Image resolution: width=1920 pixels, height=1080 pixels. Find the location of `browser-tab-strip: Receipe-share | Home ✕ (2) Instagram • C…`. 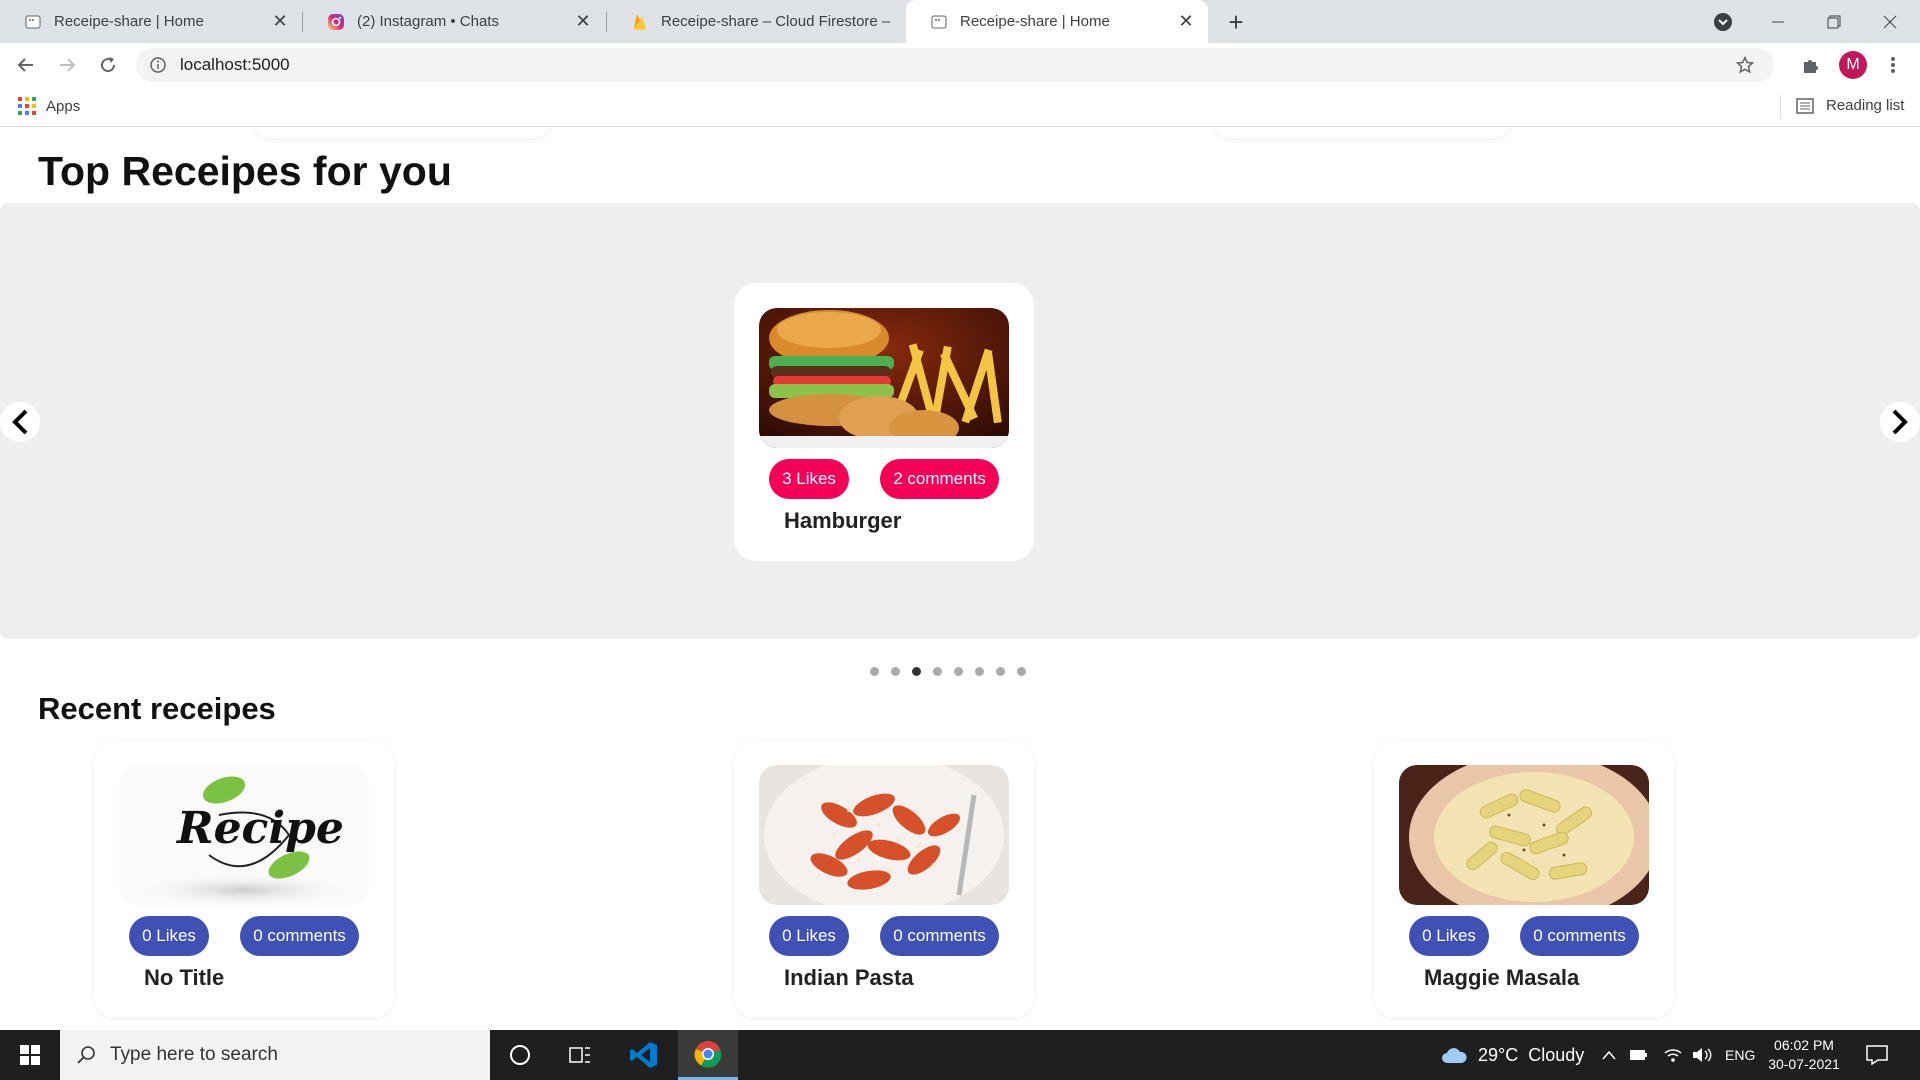

browser-tab-strip: Receipe-share | Home ✕ (2) Instagram • C… is located at coordinates (960, 21).